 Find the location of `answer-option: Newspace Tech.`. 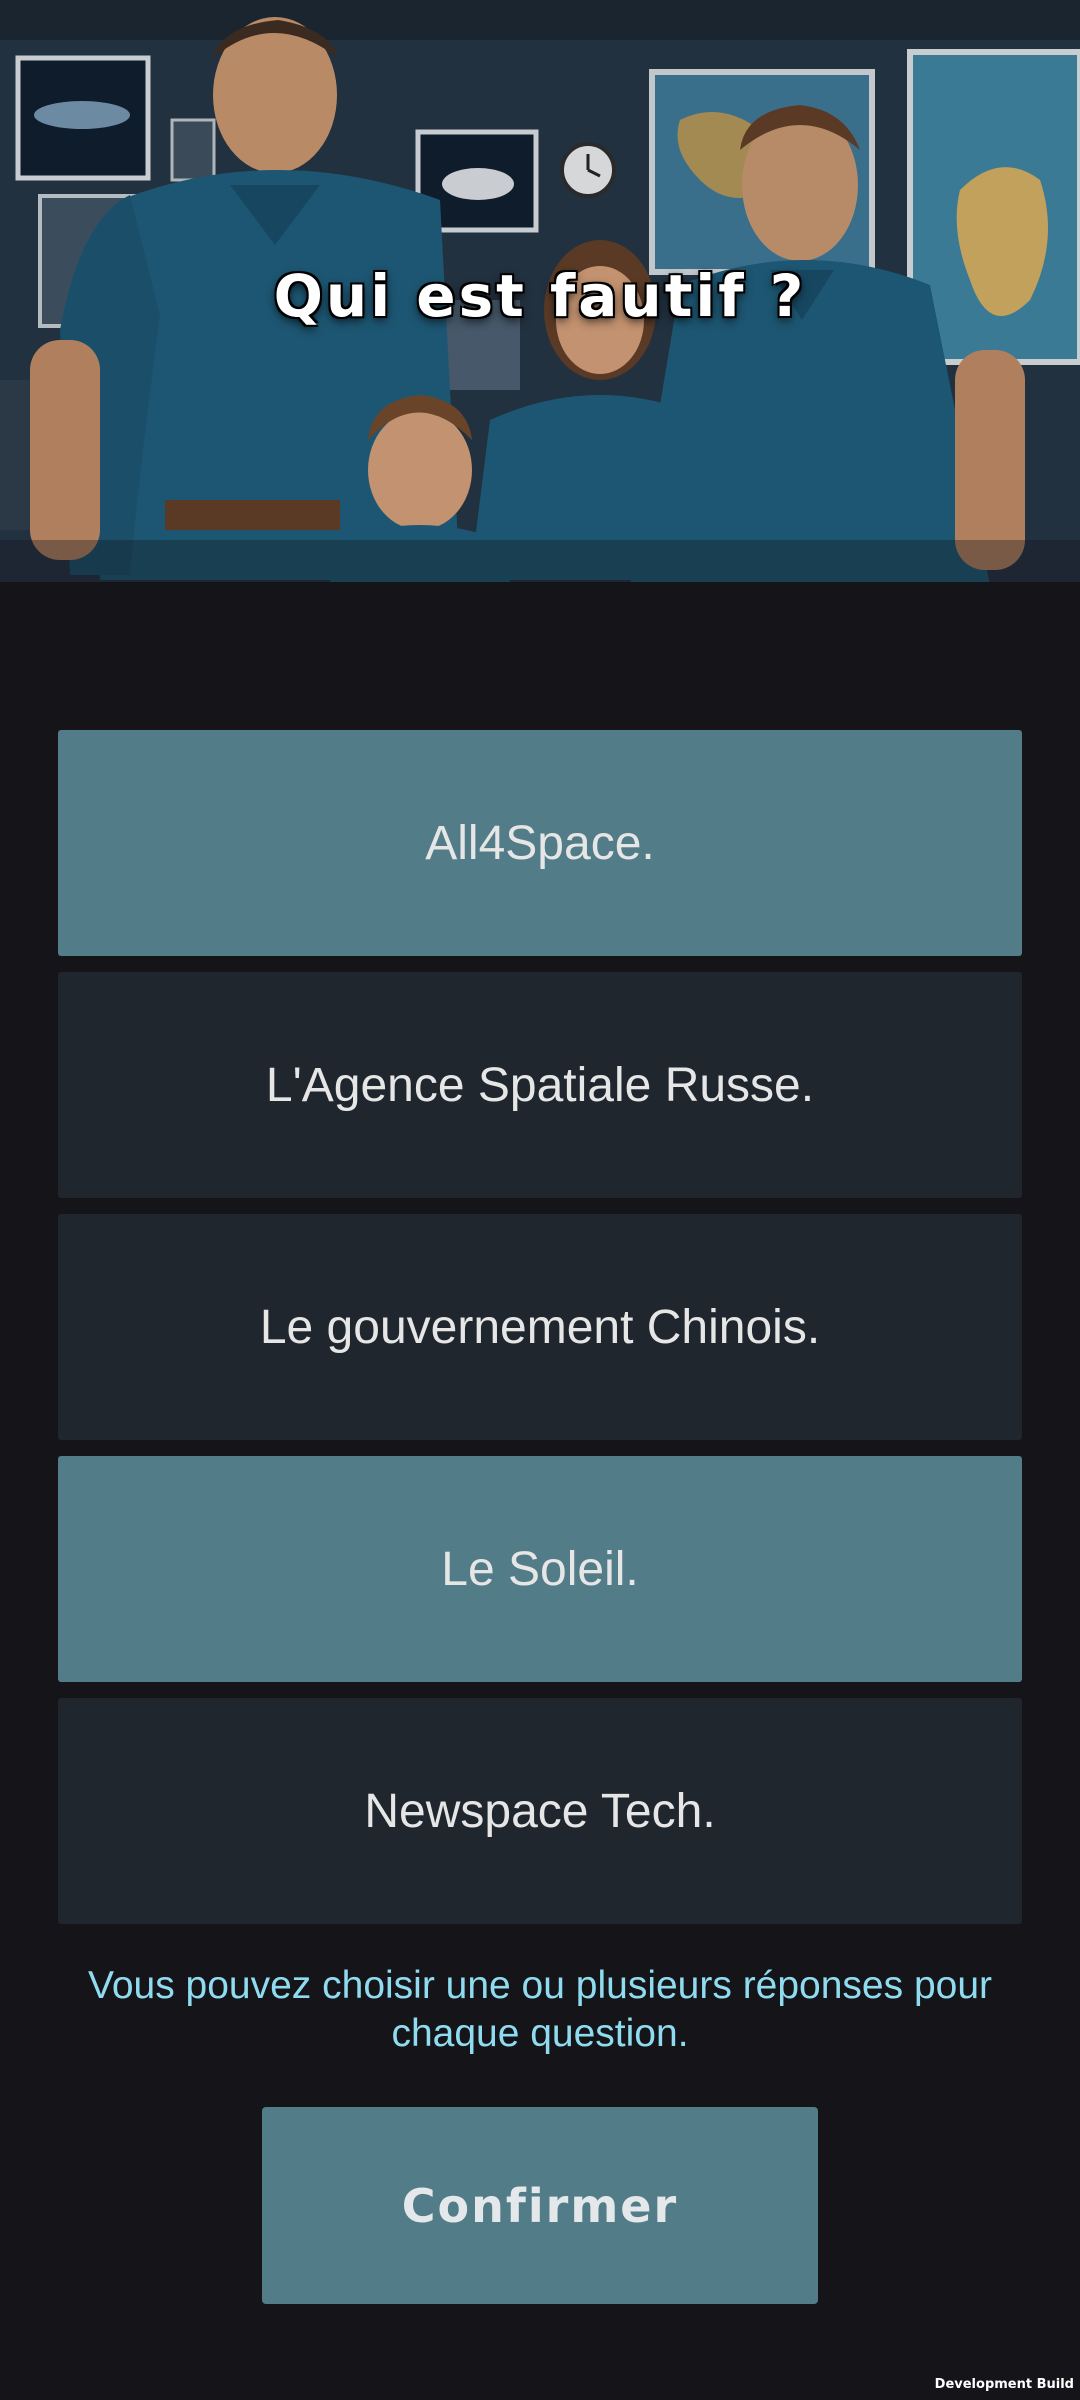

answer-option: Newspace Tech. is located at coordinates (540, 1811).